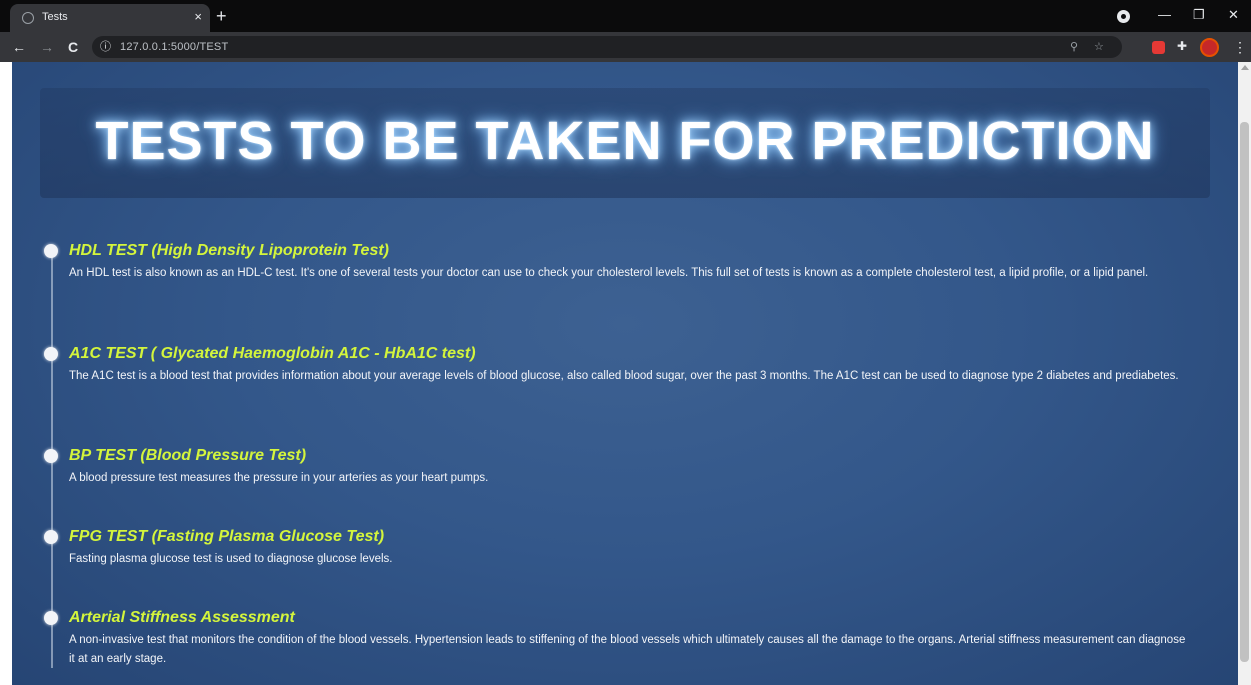 The width and height of the screenshot is (1251, 685). Describe the element at coordinates (47, 47) in the screenshot. I see `forward-button: →` at that location.